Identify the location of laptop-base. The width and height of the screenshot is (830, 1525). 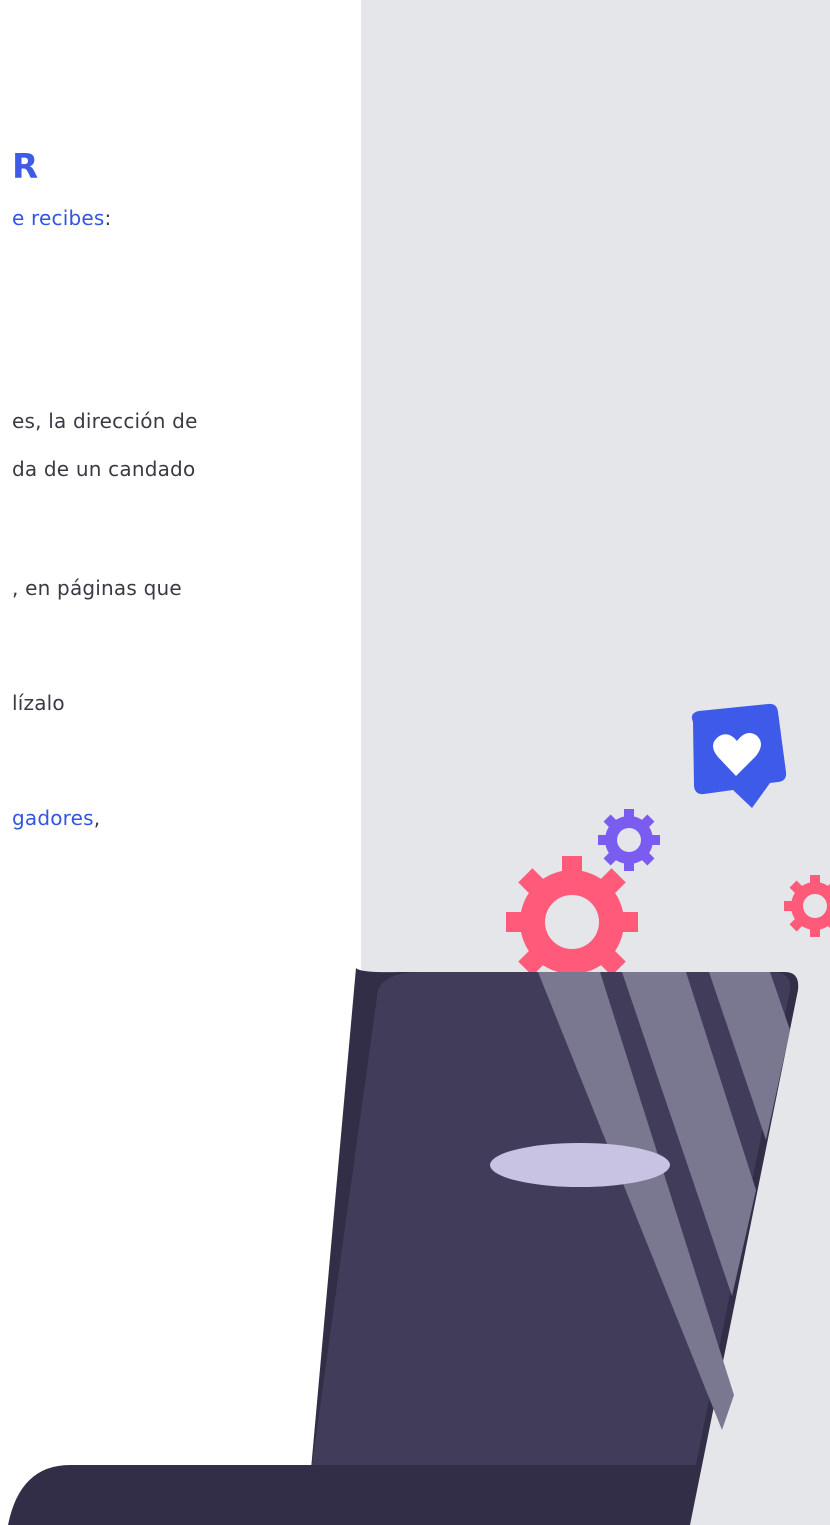
(349, 1495).